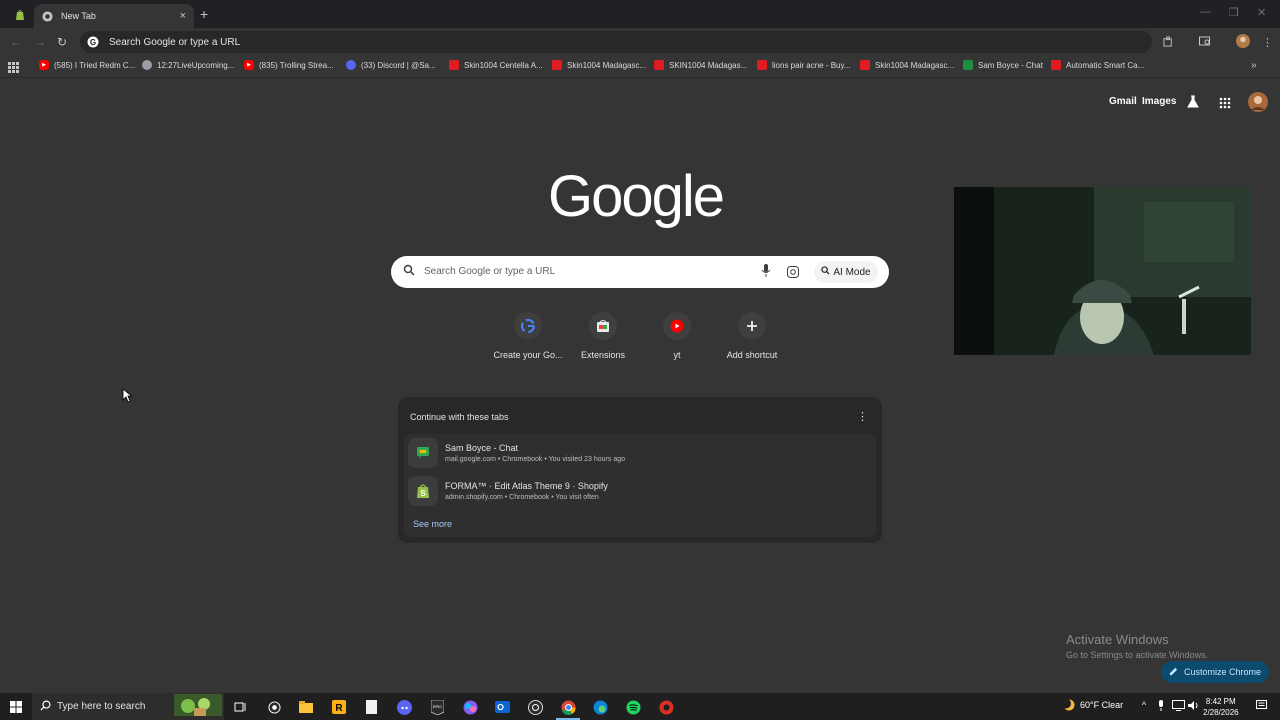 The image size is (1280, 720). I want to click on notepad-icon, so click(371, 707).